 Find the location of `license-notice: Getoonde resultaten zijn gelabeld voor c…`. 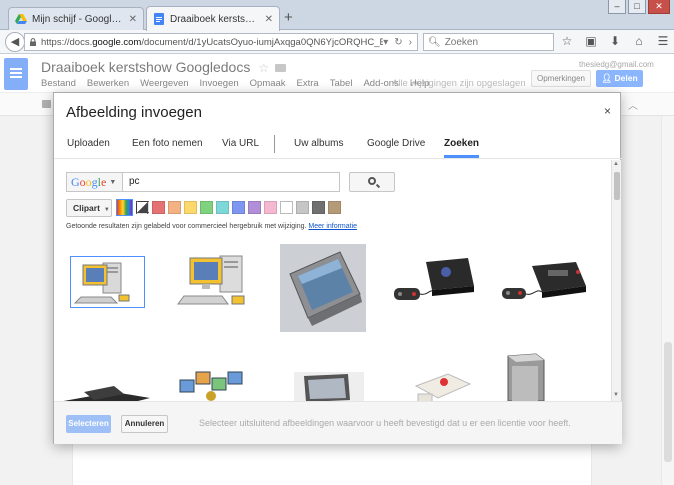

license-notice: Getoonde resultaten zijn gelabeld voor c… is located at coordinates (212, 226).